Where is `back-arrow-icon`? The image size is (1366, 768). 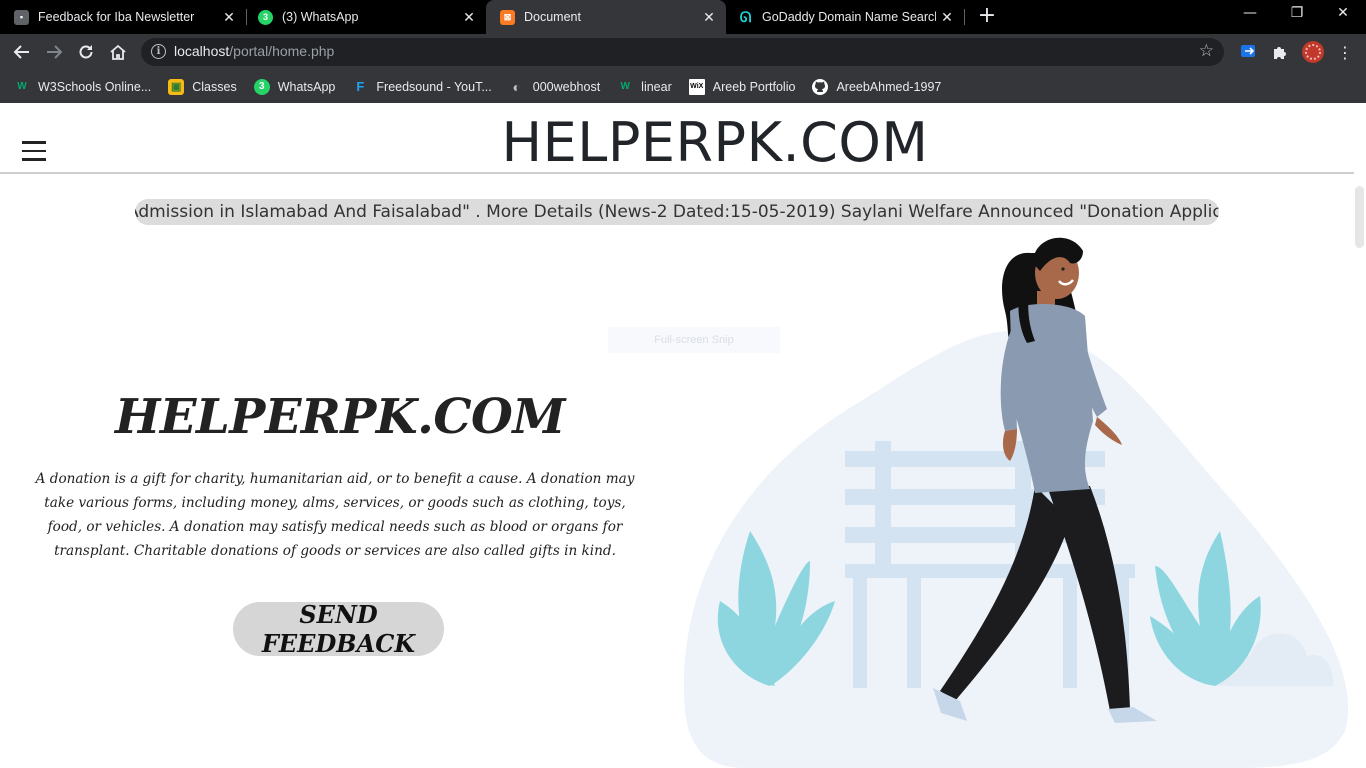 back-arrow-icon is located at coordinates (21, 52).